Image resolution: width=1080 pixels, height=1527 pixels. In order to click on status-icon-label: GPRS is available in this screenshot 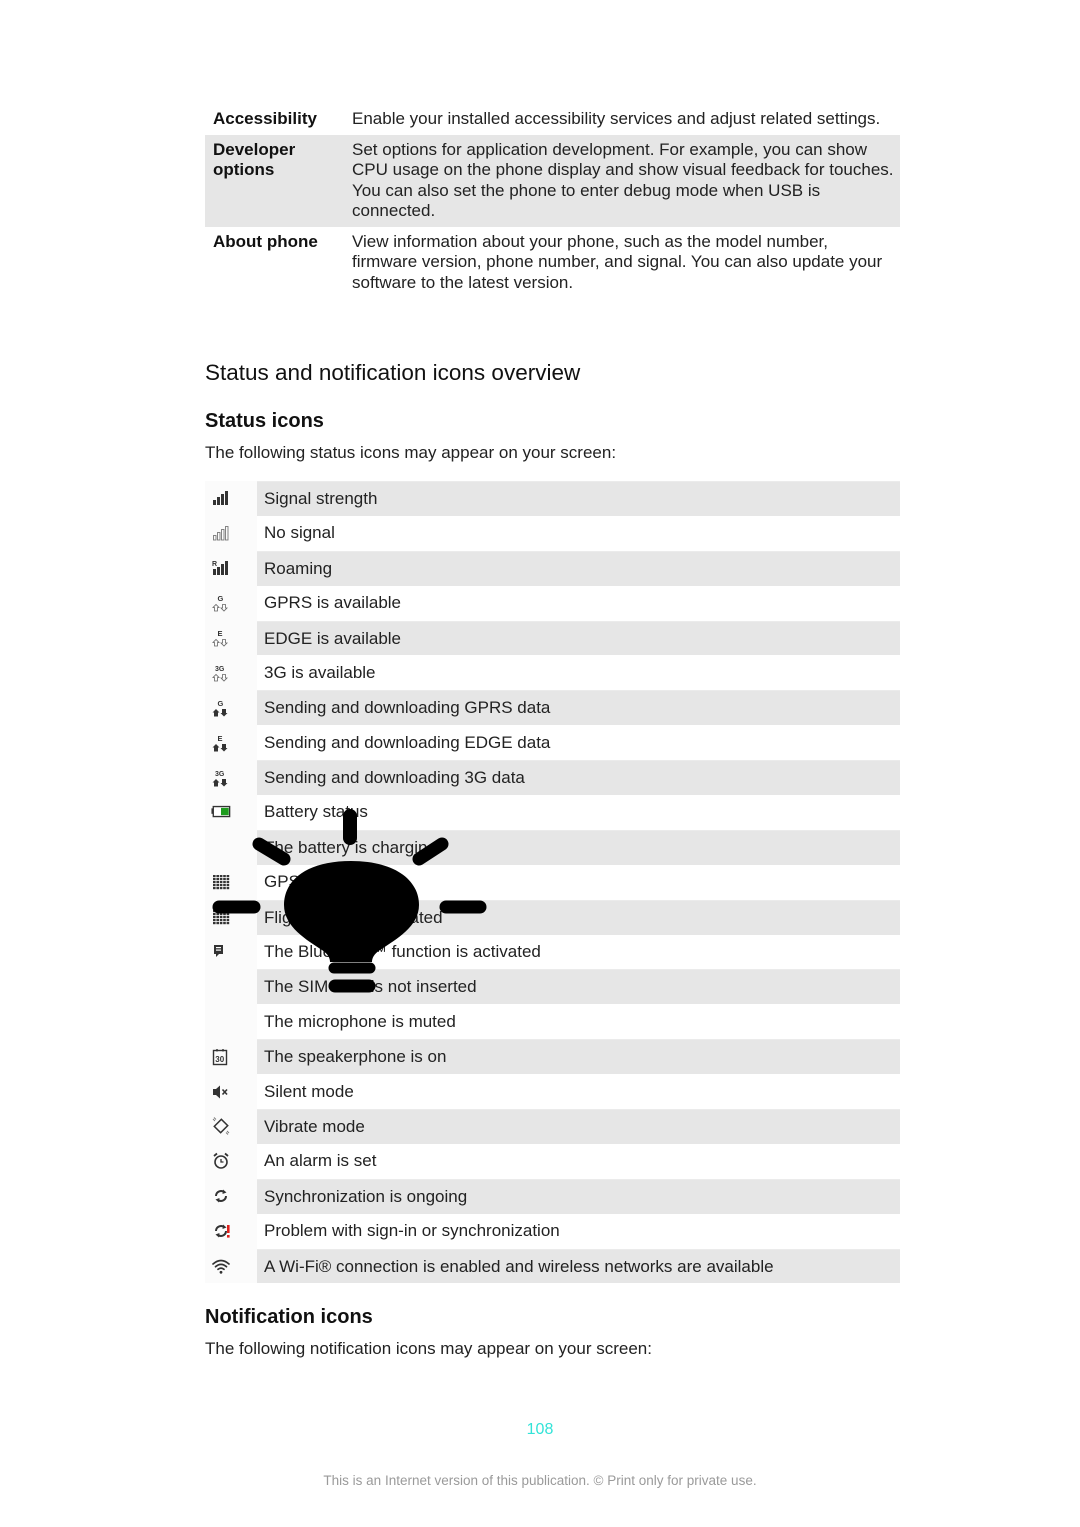, I will do `click(333, 603)`.